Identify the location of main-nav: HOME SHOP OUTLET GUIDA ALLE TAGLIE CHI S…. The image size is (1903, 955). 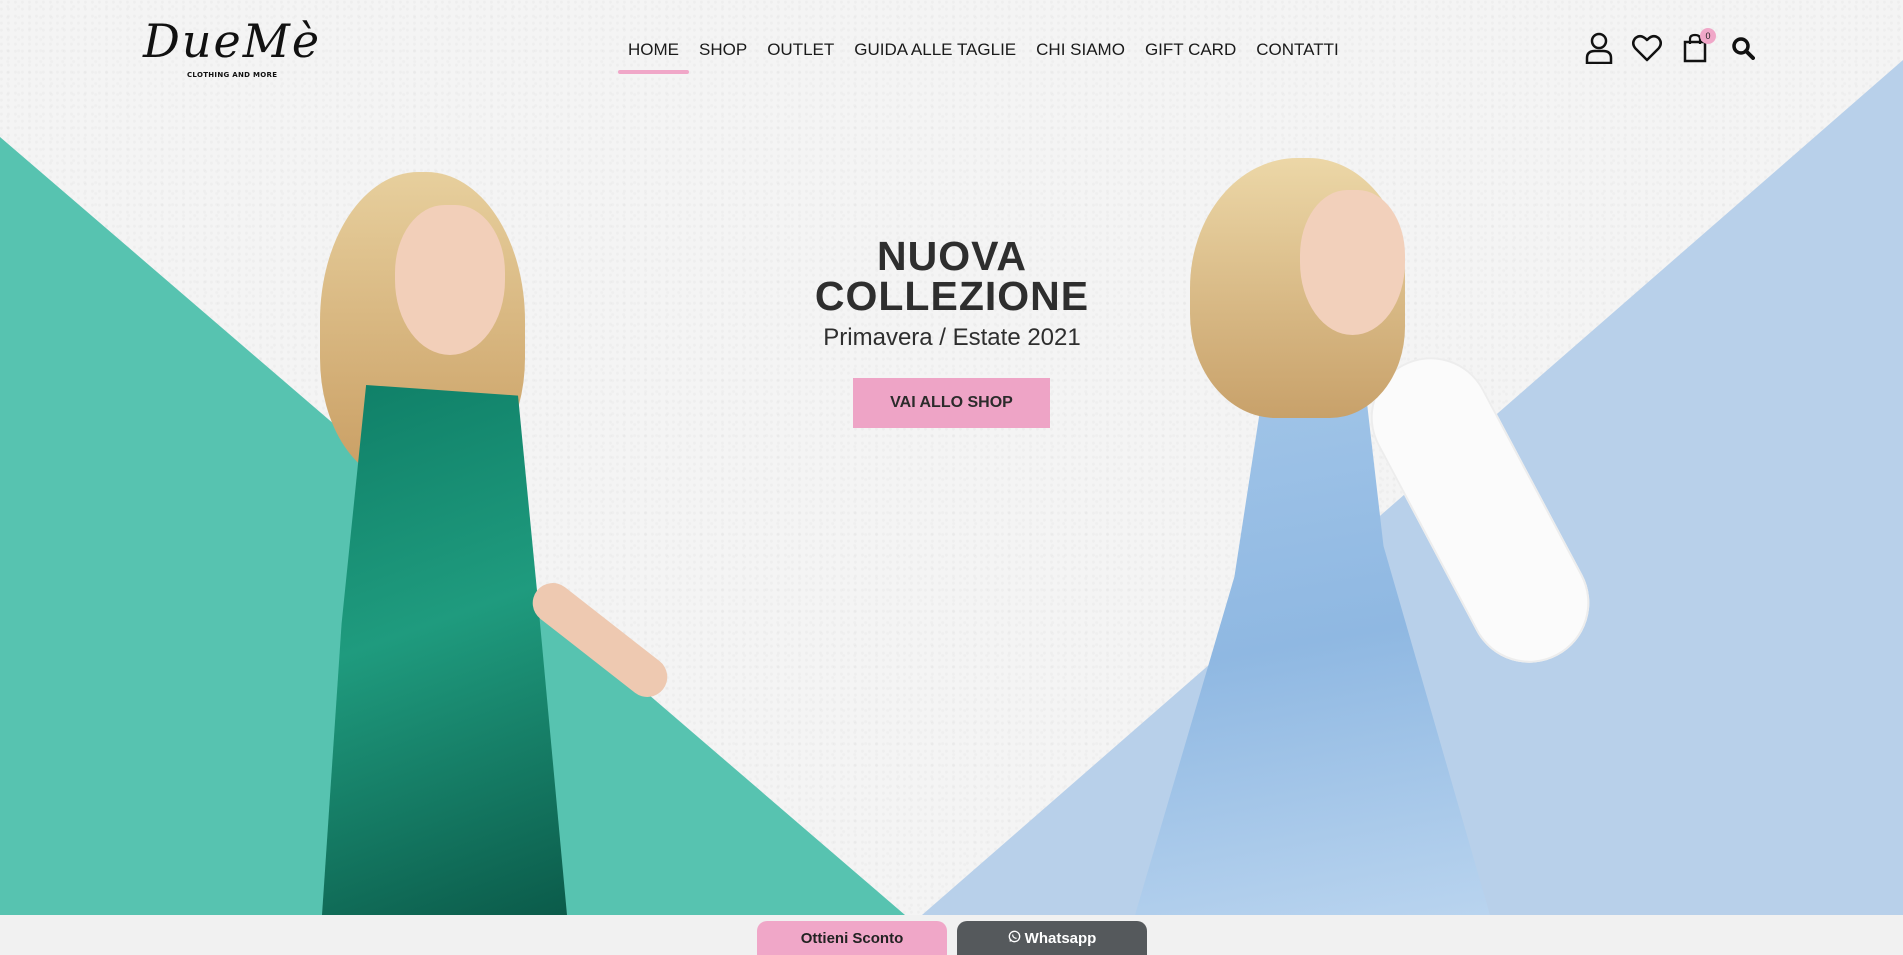
(983, 55).